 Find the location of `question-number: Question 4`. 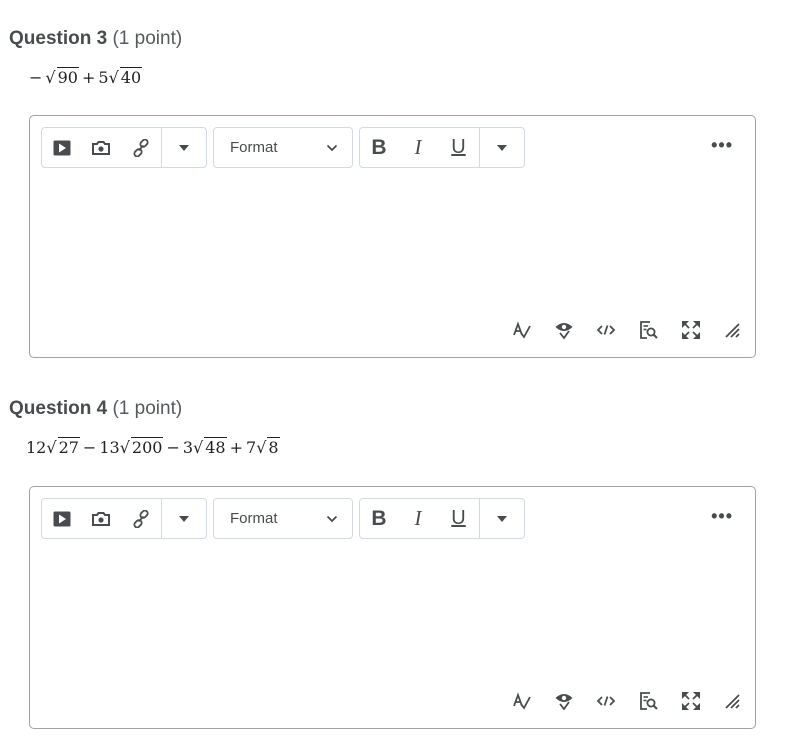

question-number: Question 4 is located at coordinates (58, 408).